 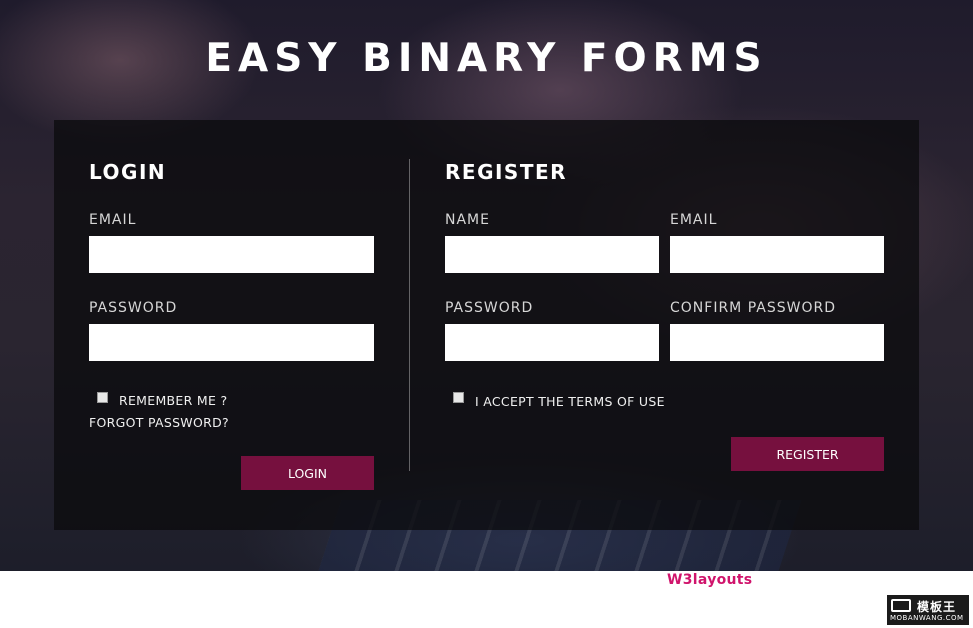 I want to click on page-title: EASY BINARY FORMS, so click(x=486, y=58).